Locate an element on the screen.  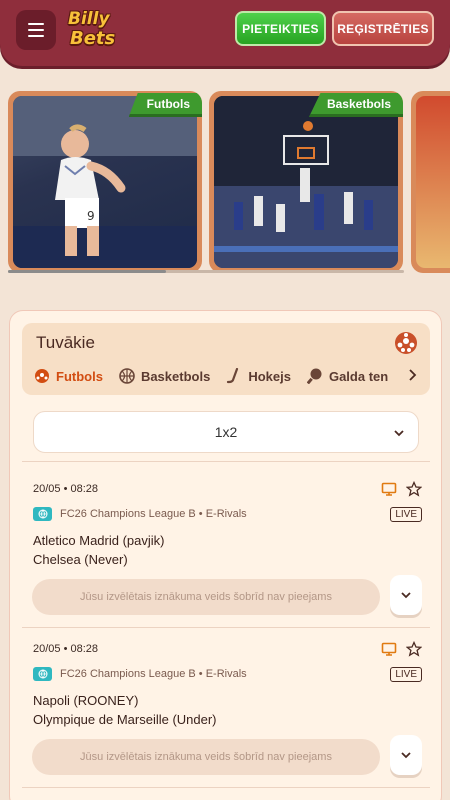
banner-basketball: Basketbols is located at coordinates (306, 182).